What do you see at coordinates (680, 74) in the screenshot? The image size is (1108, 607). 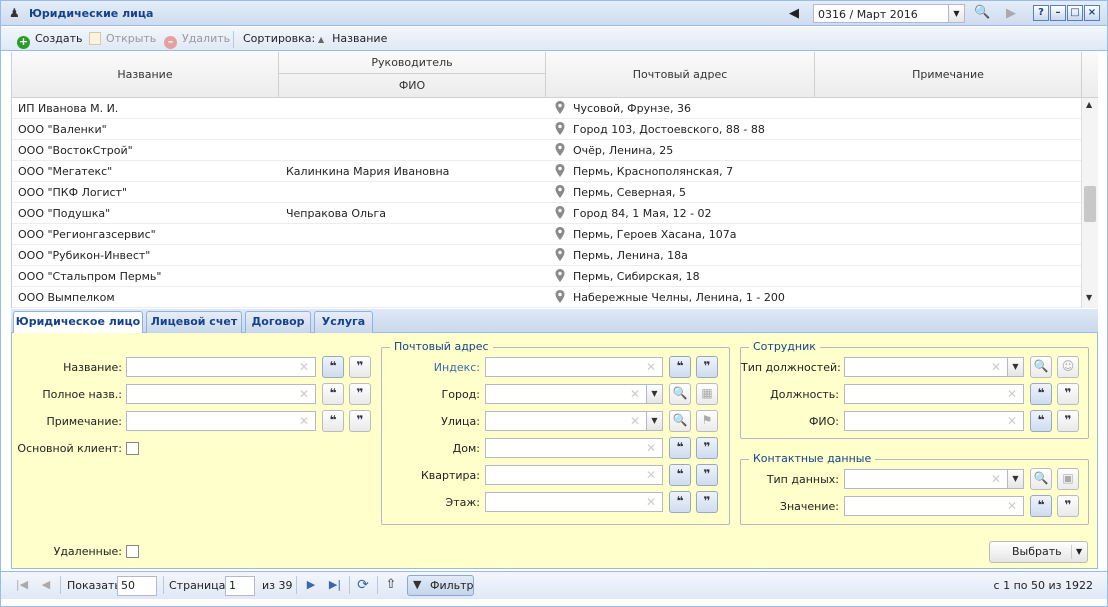 I see `col-address-header: Почтовый адрес` at bounding box center [680, 74].